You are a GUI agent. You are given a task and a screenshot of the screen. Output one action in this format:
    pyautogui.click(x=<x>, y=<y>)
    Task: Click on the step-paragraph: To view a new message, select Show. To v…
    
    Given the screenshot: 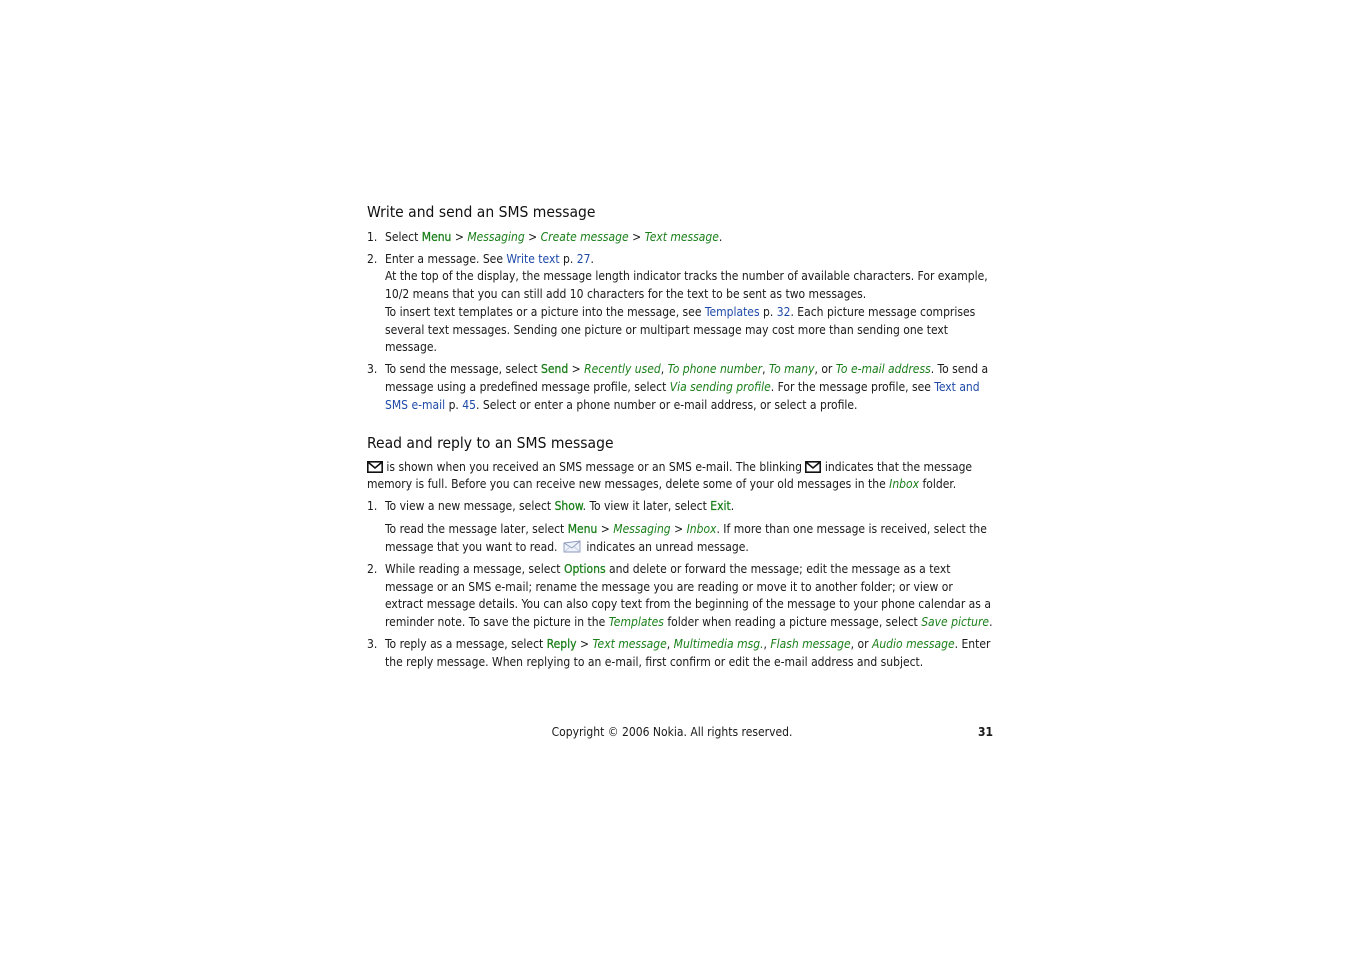 What is the action you would take?
    pyautogui.click(x=689, y=507)
    